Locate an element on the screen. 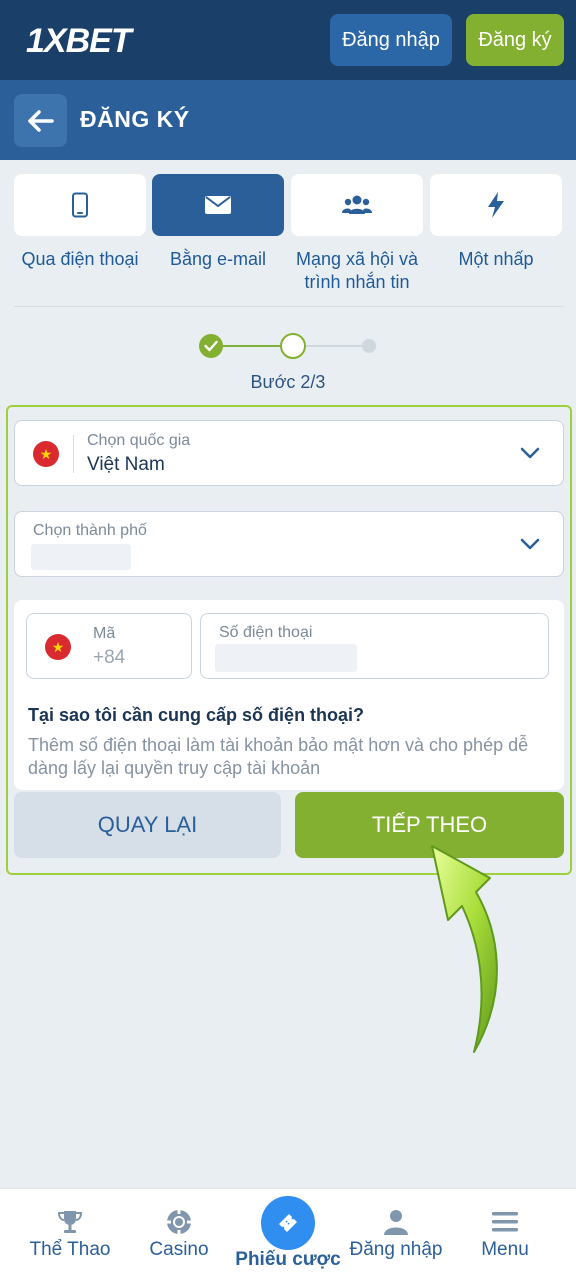 This screenshot has width=576, height=1280. city-value-blurred is located at coordinates (81, 557).